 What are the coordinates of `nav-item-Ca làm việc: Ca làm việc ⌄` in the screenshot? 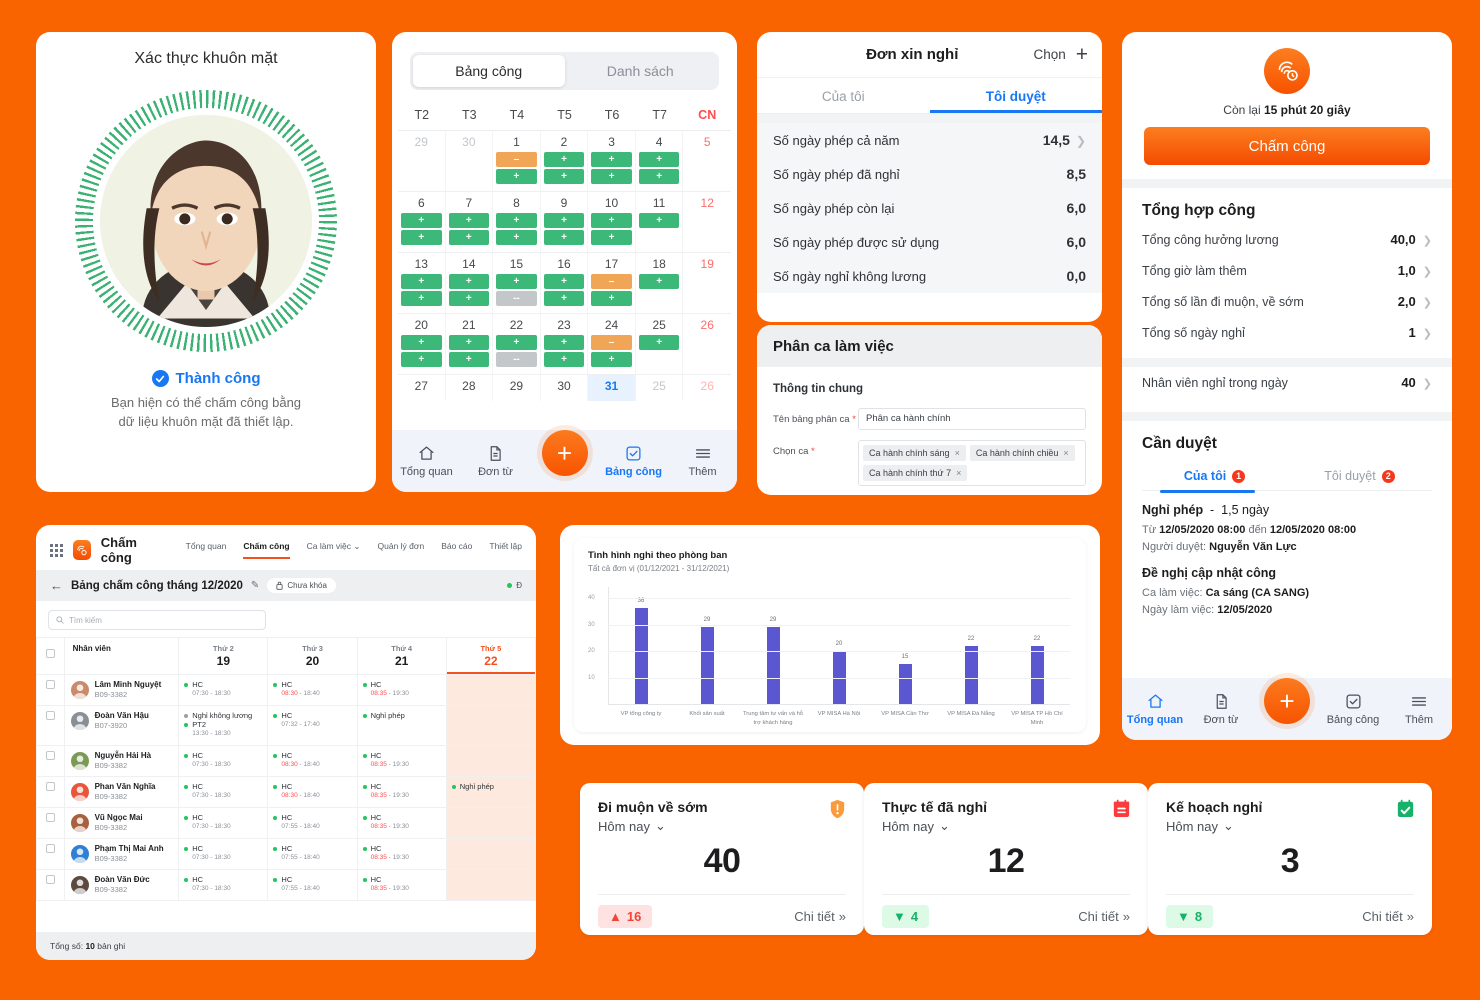 It's located at (334, 550).